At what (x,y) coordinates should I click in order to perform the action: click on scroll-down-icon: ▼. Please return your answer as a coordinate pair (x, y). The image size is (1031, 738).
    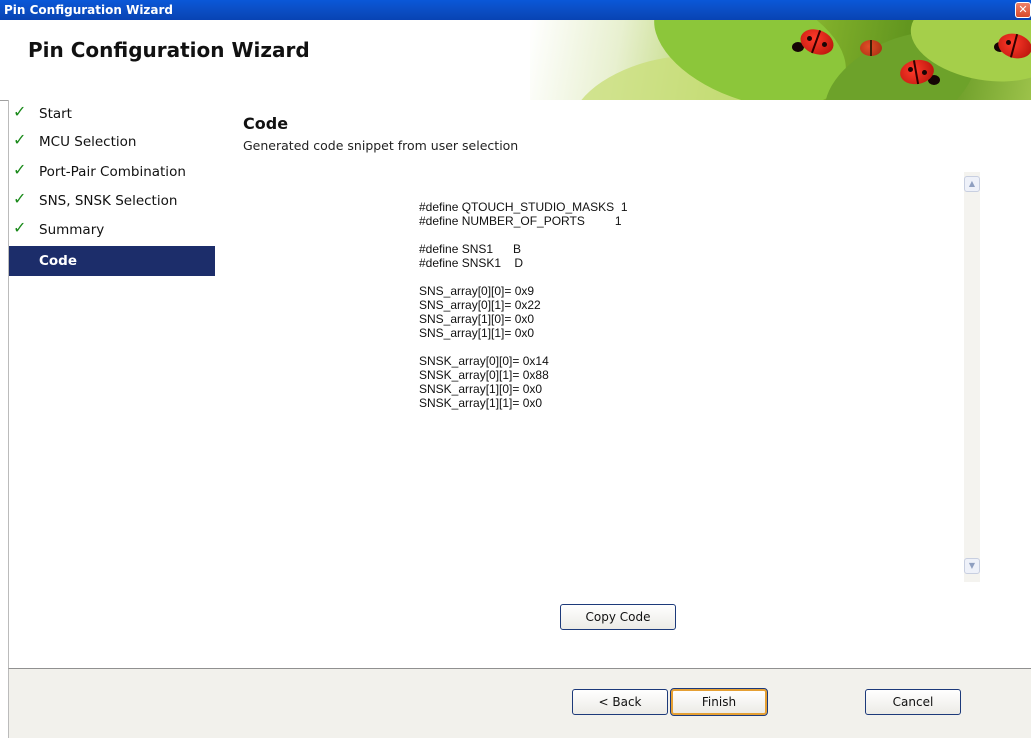
    Looking at the image, I should click on (972, 566).